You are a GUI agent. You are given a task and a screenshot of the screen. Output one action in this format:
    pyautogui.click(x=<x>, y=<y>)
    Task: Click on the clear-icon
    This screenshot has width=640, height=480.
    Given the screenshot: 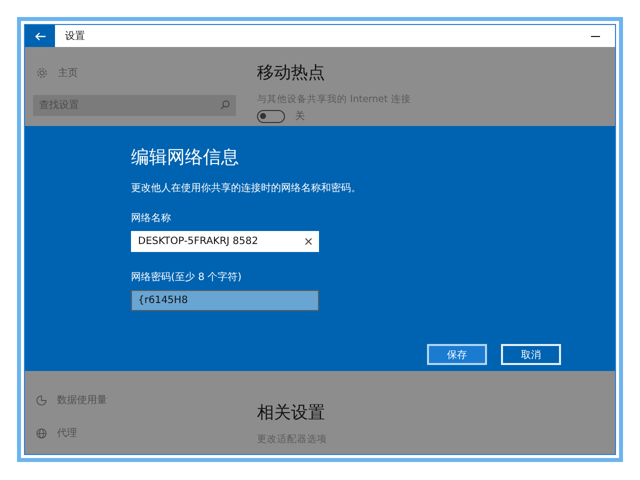 What is the action you would take?
    pyautogui.click(x=308, y=241)
    